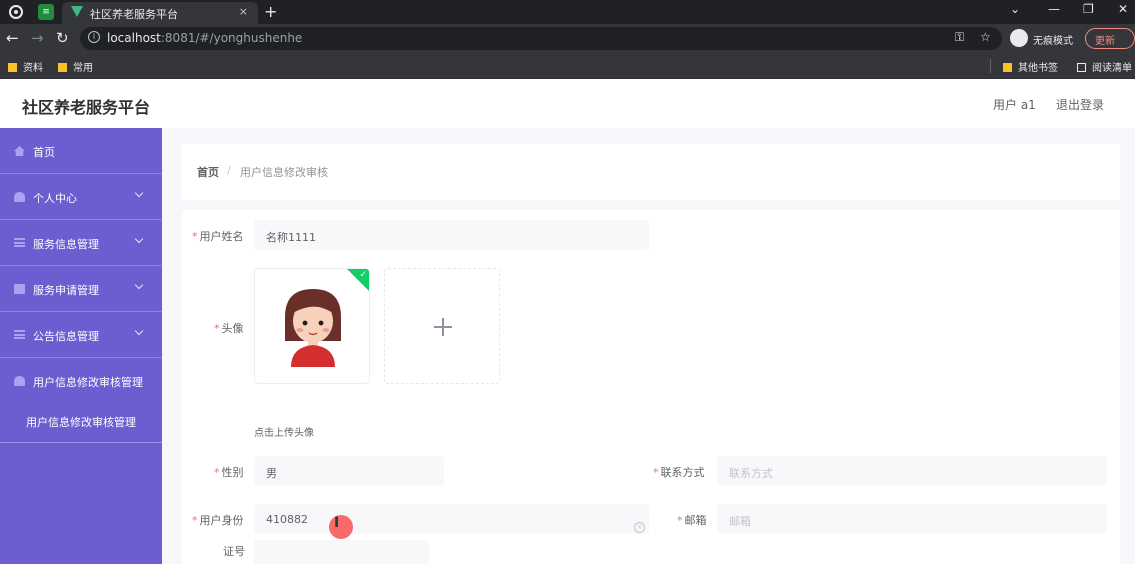 This screenshot has width=1135, height=564. What do you see at coordinates (312, 326) in the screenshot?
I see `avatar-preview: ✓` at bounding box center [312, 326].